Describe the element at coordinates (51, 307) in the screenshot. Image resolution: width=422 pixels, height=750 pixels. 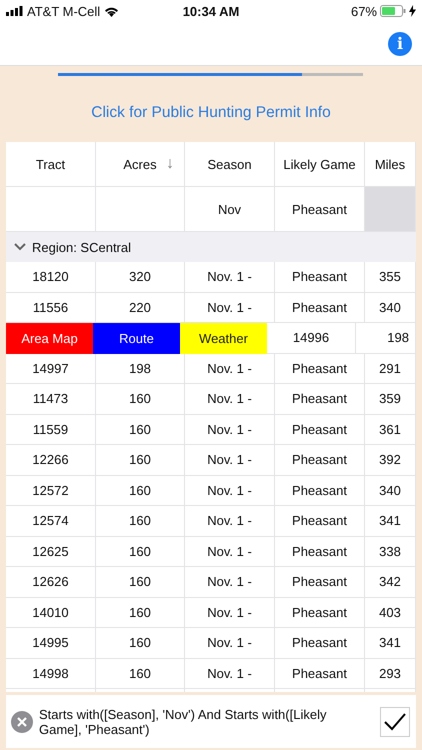
I see `table-cell: 11556` at that location.